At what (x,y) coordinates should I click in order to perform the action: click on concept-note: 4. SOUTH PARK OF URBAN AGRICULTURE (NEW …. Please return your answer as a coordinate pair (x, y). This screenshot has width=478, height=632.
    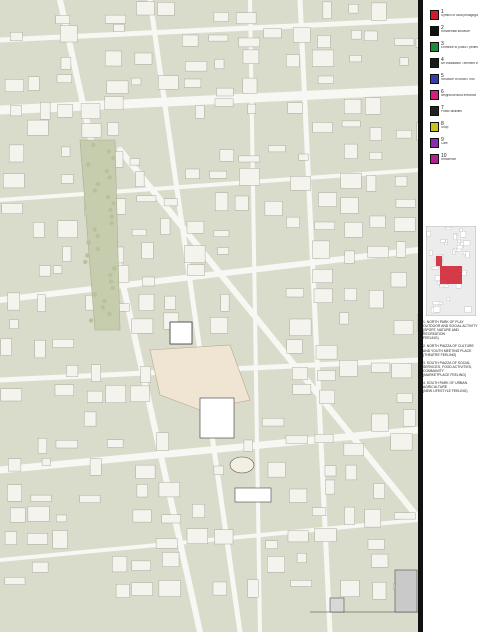
    Looking at the image, I should click on (445, 387).